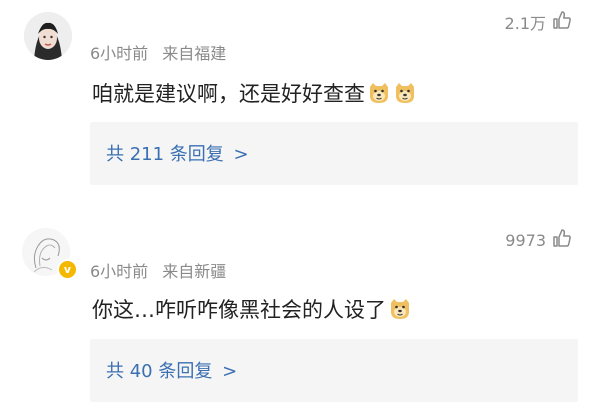 This screenshot has height=408, width=600. Describe the element at coordinates (334, 370) in the screenshot. I see `reply-summary-box: 共 40 条回复 >` at that location.